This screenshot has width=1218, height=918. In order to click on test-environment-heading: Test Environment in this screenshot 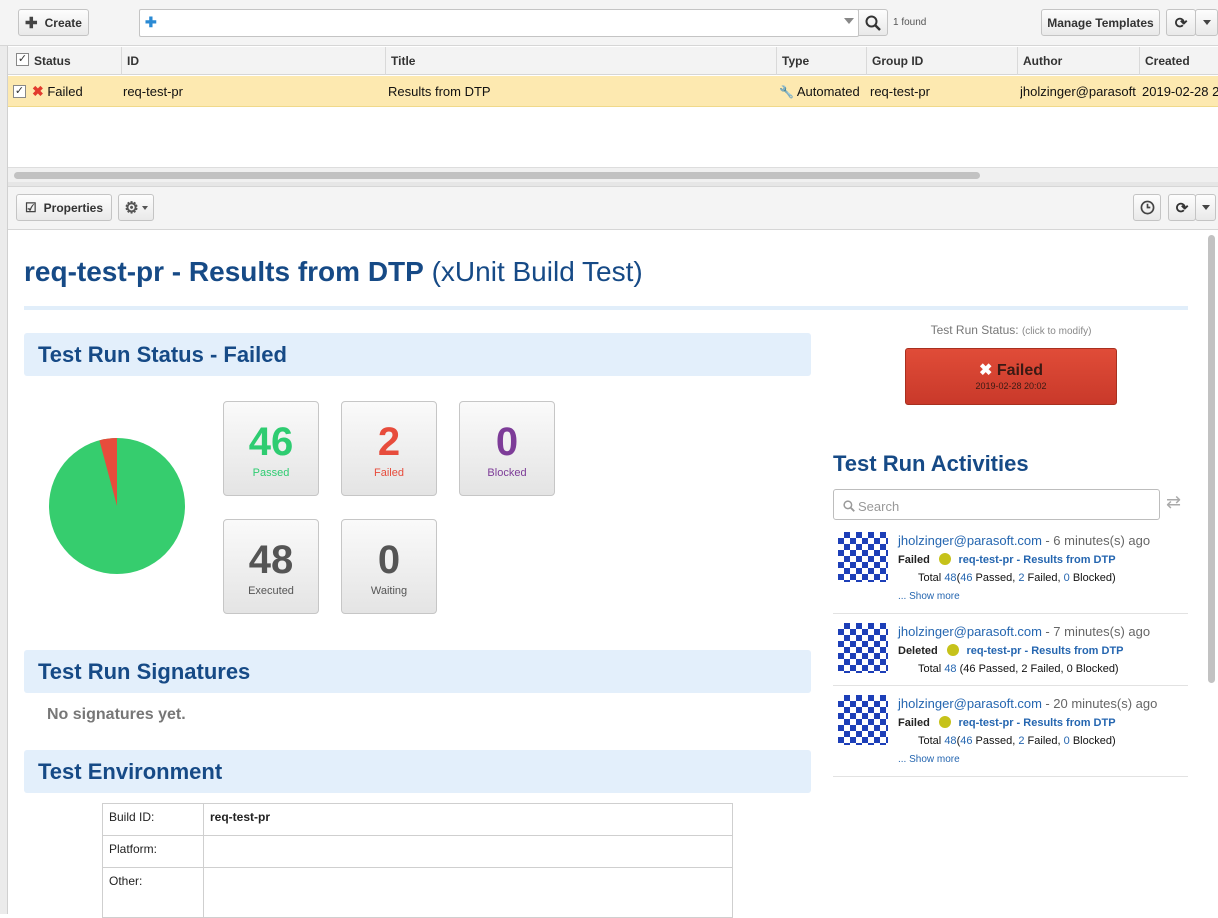, I will do `click(417, 771)`.